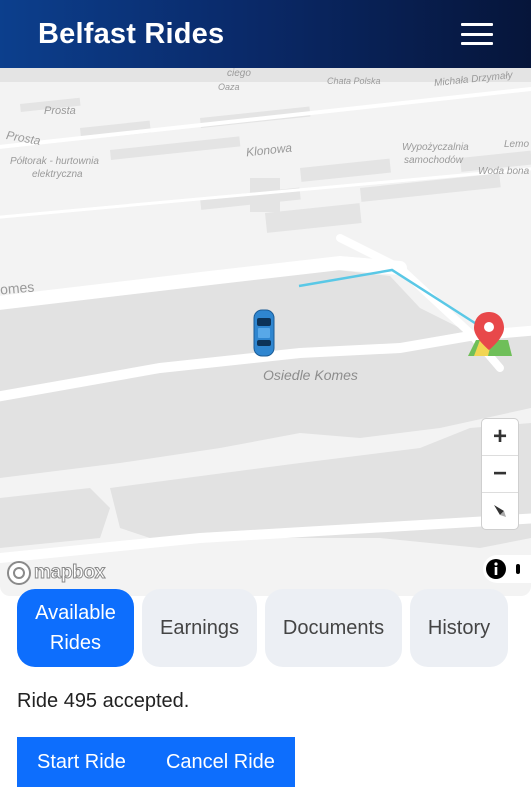 This screenshot has height=806, width=531. Describe the element at coordinates (239, 73) in the screenshot. I see `map-label-ciego: ciego` at that location.